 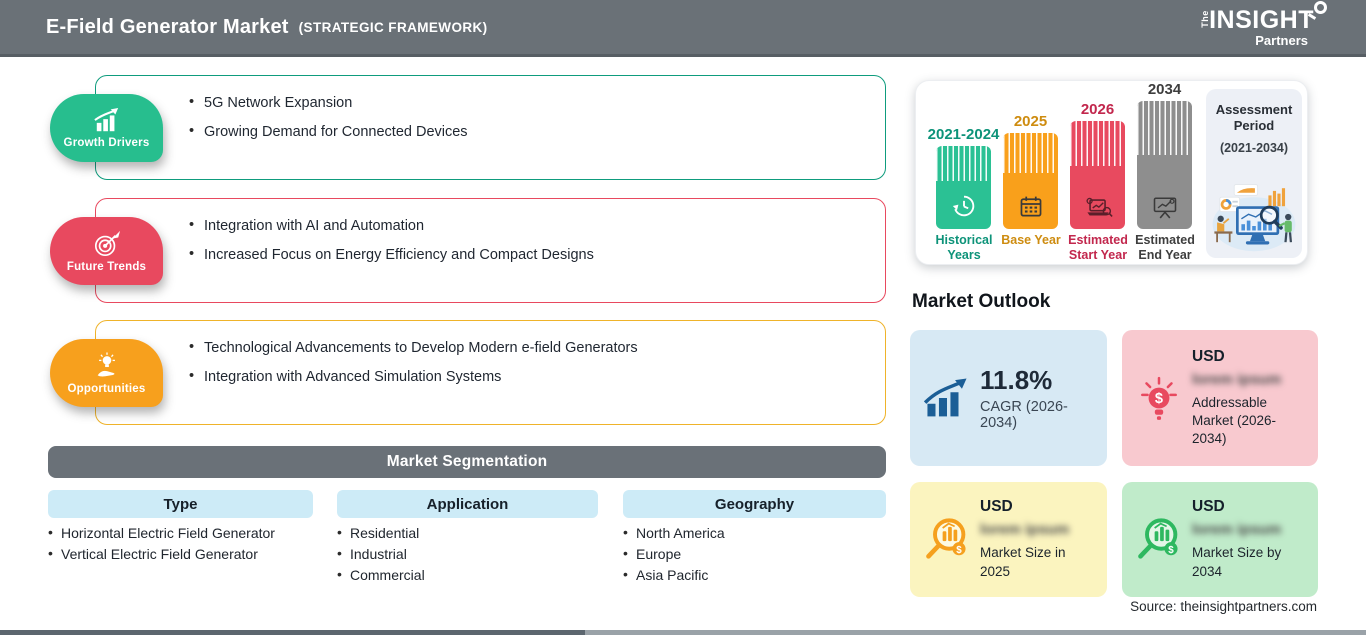 I want to click on history-clock-icon, so click(x=963, y=206).